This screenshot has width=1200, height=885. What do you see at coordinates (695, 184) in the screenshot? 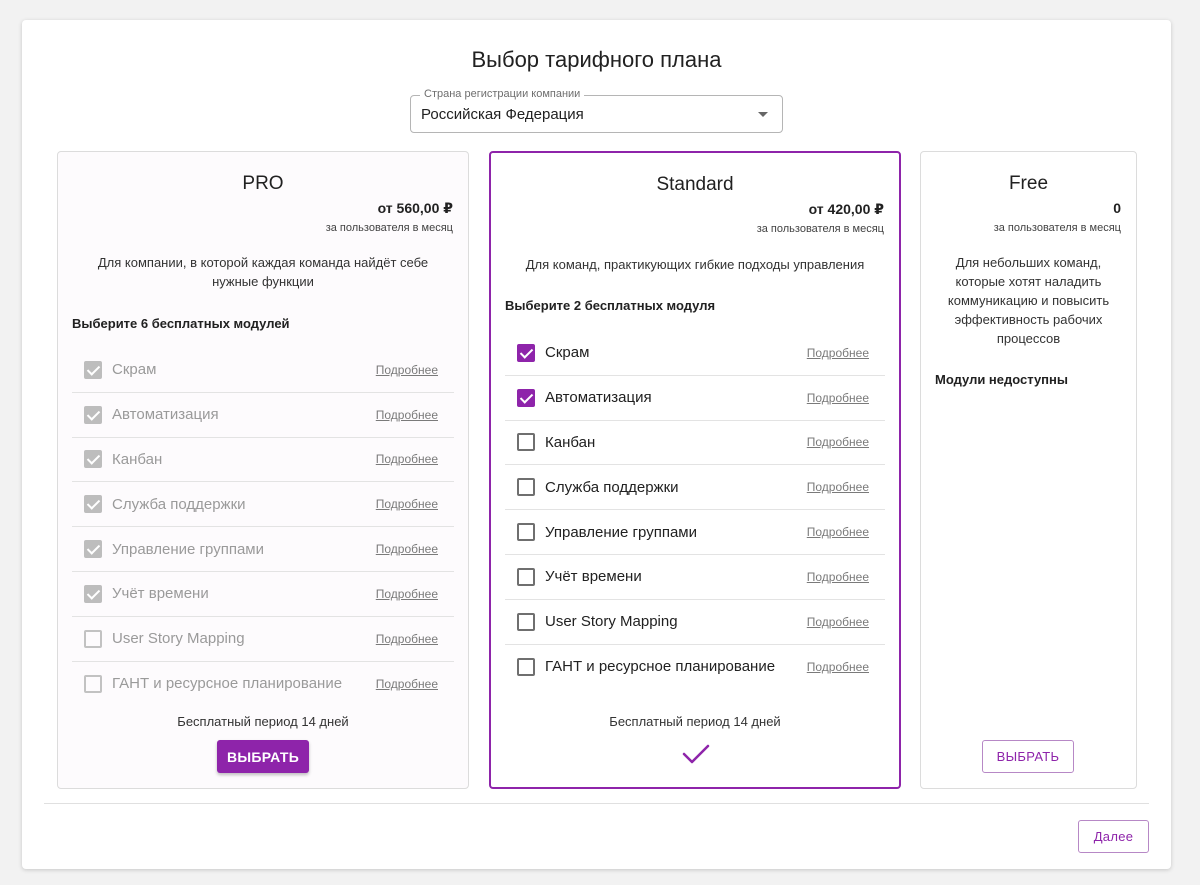
I see `plan-name: Standard` at bounding box center [695, 184].